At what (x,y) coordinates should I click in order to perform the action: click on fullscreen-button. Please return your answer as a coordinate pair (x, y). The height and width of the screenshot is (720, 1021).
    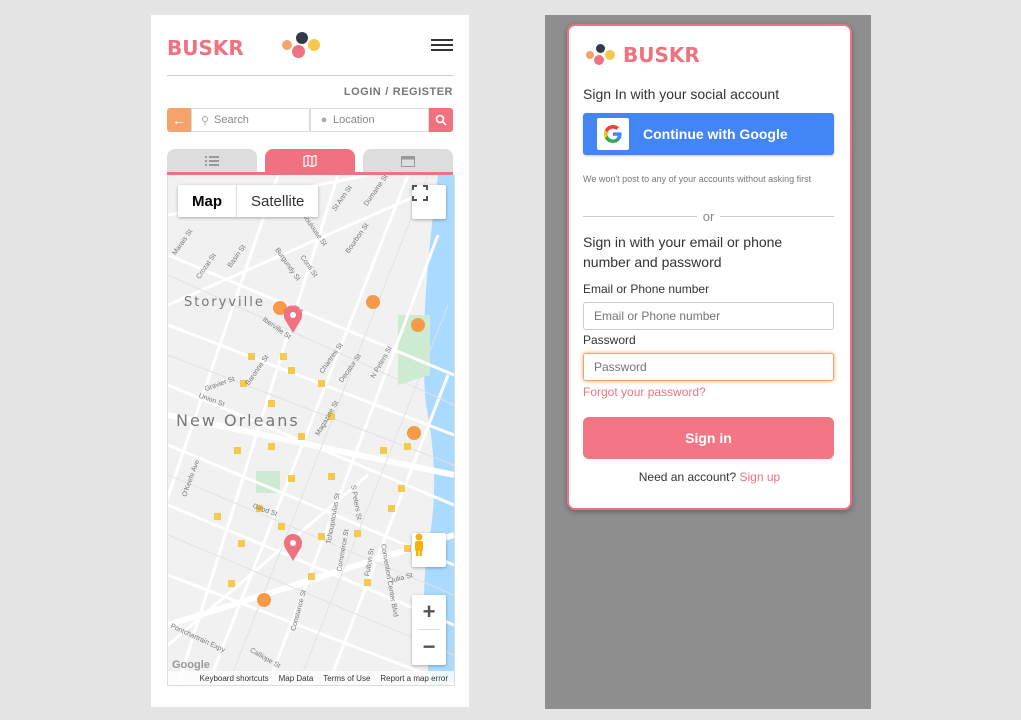
    Looking at the image, I should click on (429, 202).